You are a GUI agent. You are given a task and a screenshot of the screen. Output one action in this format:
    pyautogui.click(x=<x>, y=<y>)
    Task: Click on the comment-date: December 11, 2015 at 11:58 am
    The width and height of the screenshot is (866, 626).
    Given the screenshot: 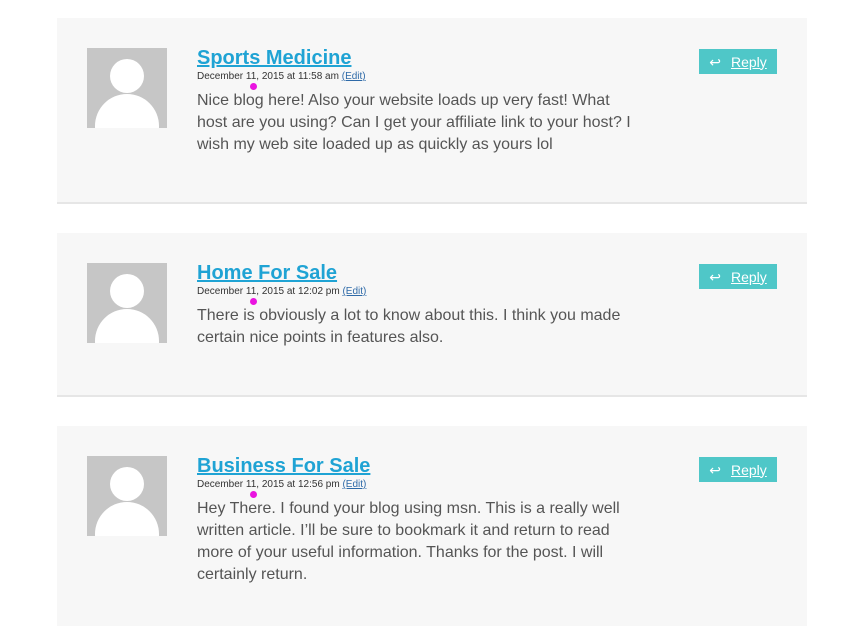 What is the action you would take?
    pyautogui.click(x=268, y=76)
    